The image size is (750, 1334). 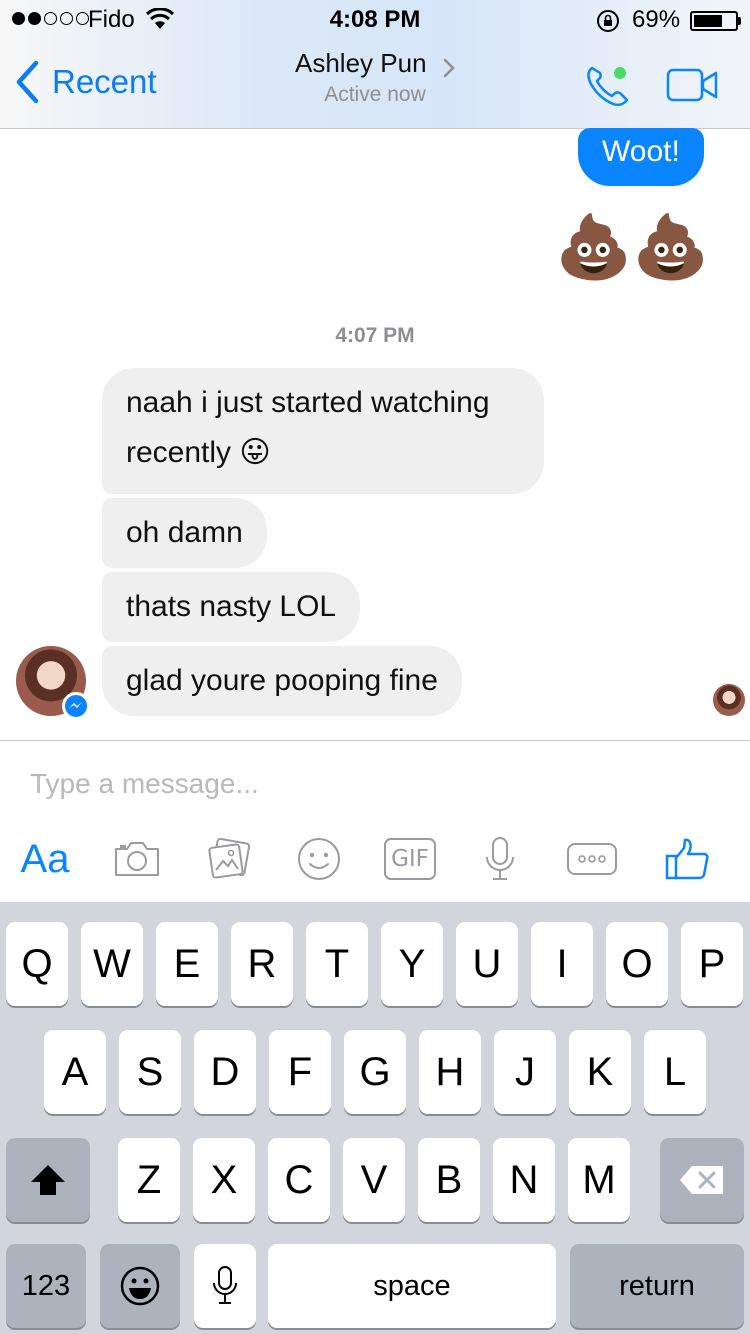 I want to click on backspace-icon, so click(x=701, y=1180).